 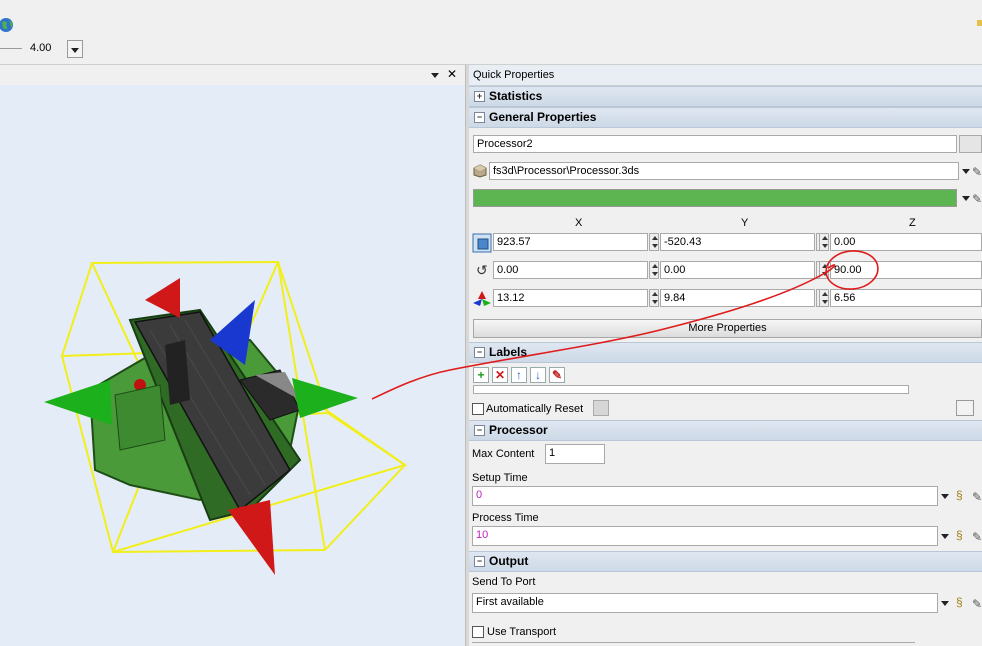 What do you see at coordinates (435, 75) in the screenshot?
I see `viewport-menu-icon` at bounding box center [435, 75].